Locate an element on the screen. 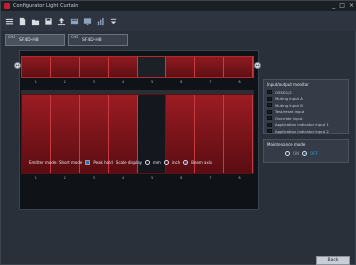 The image size is (356, 265). dropdown-icon is located at coordinates (113, 21).